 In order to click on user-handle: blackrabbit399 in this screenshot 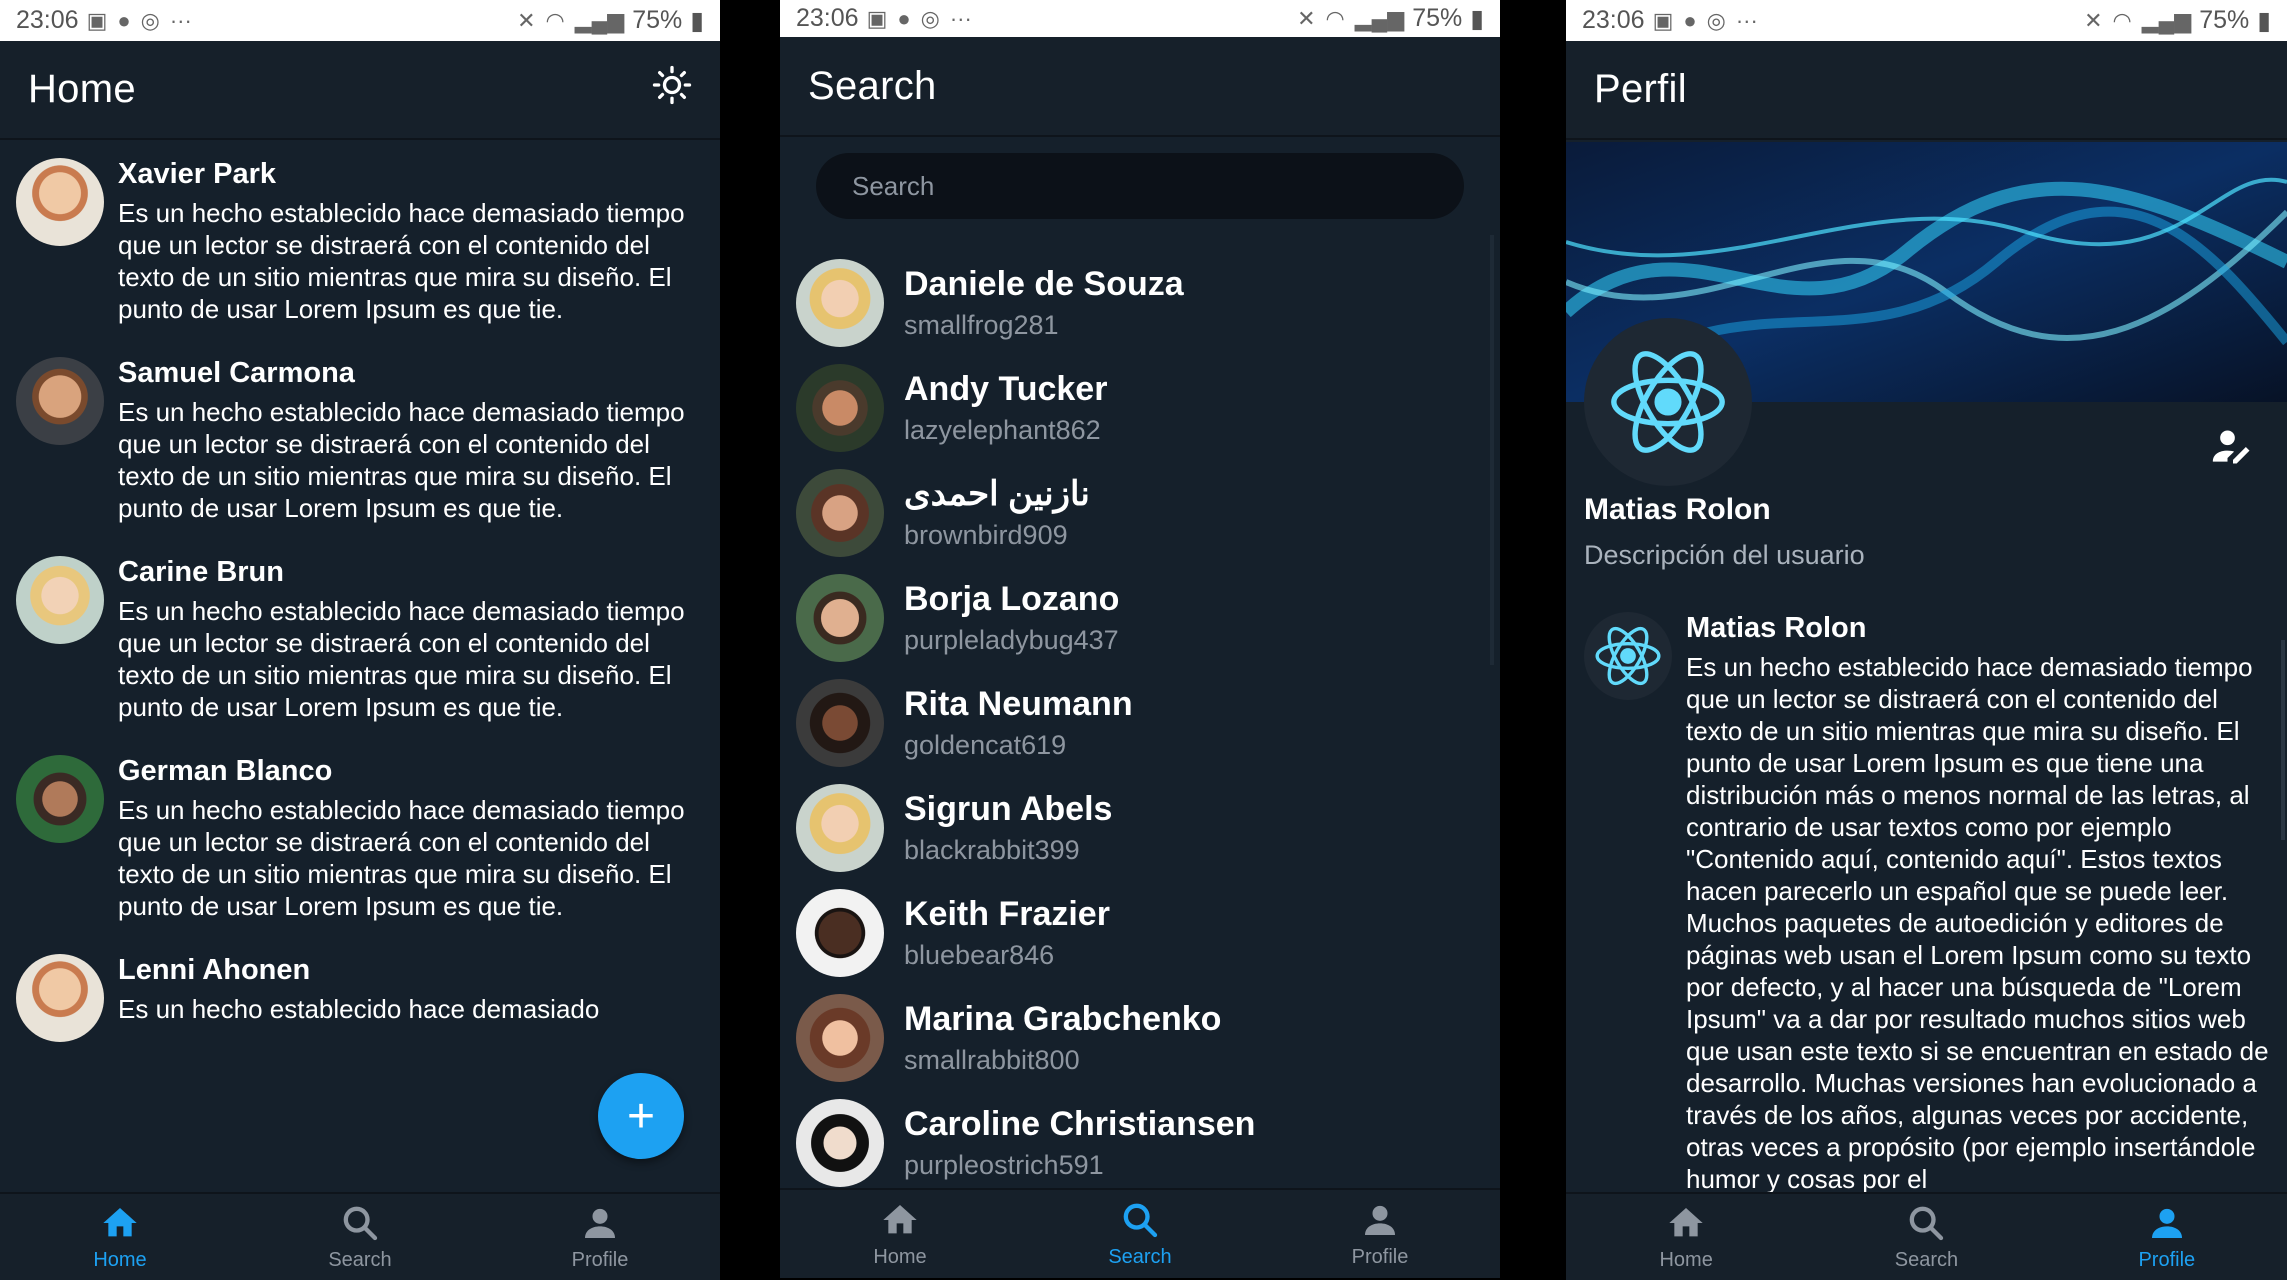, I will do `click(992, 849)`.